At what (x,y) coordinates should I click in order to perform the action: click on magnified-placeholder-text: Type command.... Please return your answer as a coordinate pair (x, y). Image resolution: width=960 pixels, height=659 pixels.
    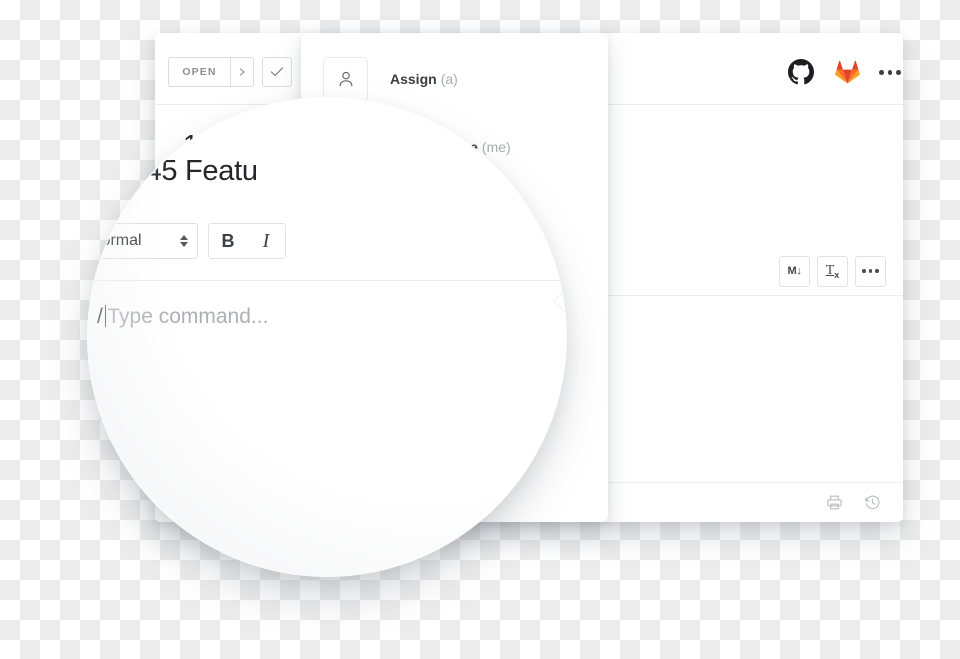
    Looking at the image, I should click on (188, 316).